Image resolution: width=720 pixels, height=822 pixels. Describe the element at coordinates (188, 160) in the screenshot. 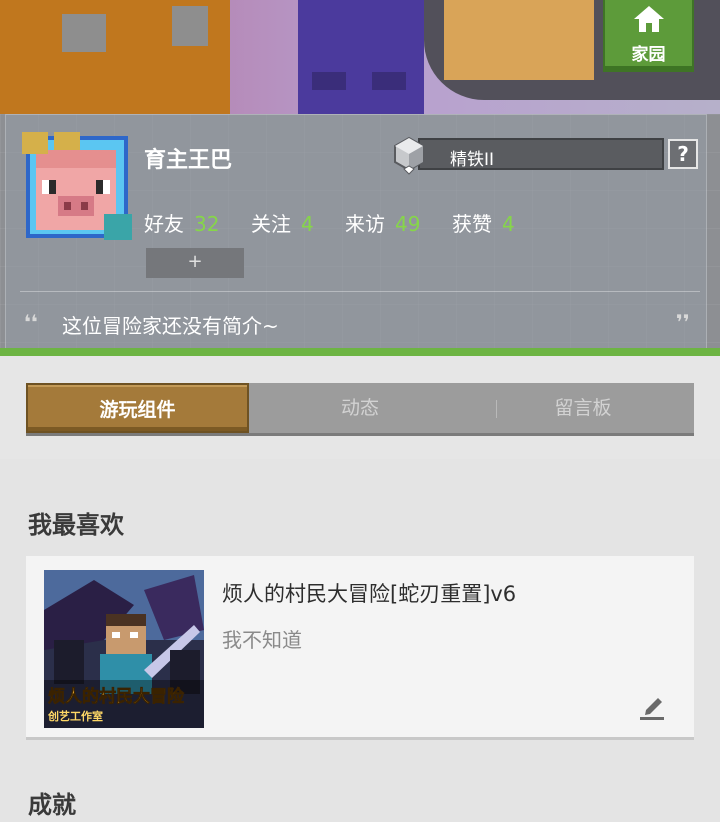

I see `username: 育主王巴` at that location.